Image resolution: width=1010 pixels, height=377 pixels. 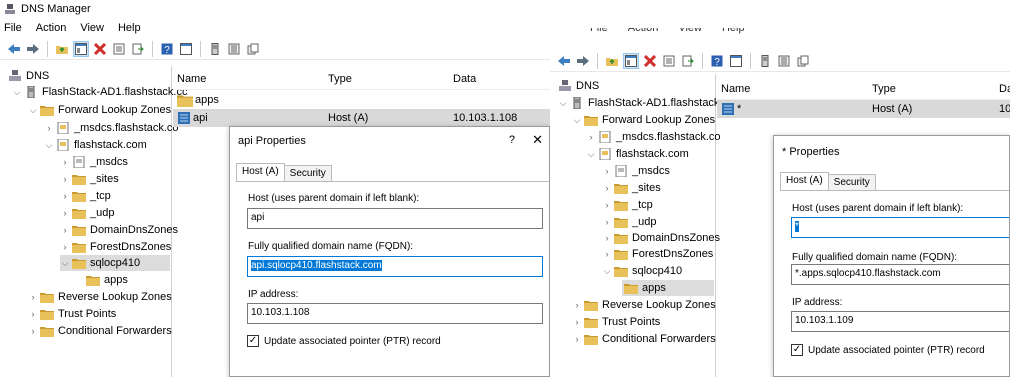 What do you see at coordinates (637, 154) in the screenshot?
I see `tree-node-flashstack-zone: ⌵ flashstack.com` at bounding box center [637, 154].